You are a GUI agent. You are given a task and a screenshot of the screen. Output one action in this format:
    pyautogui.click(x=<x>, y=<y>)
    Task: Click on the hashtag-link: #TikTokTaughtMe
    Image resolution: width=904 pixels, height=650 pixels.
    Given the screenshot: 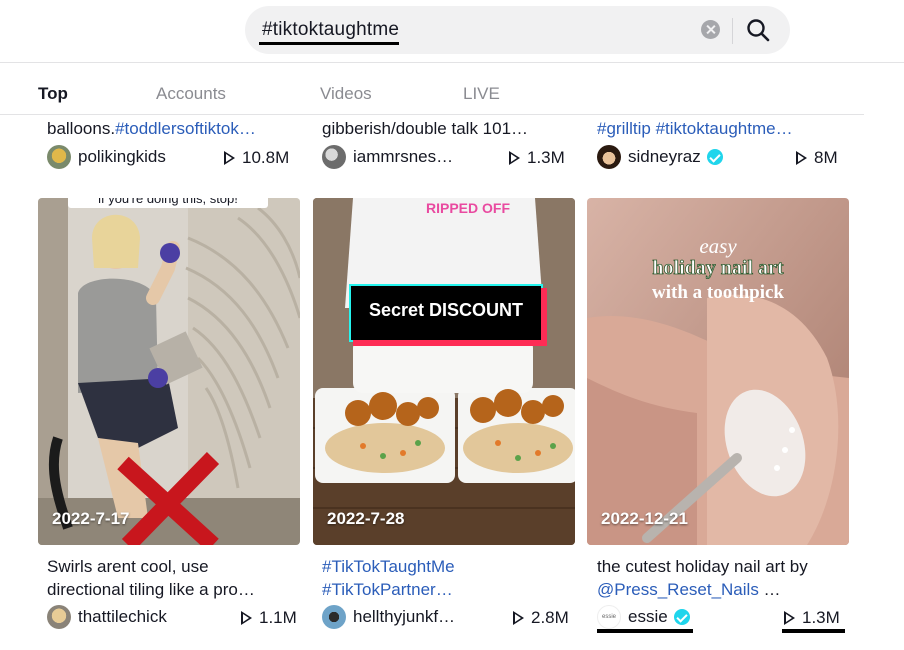 What is the action you would take?
    pyautogui.click(x=446, y=567)
    